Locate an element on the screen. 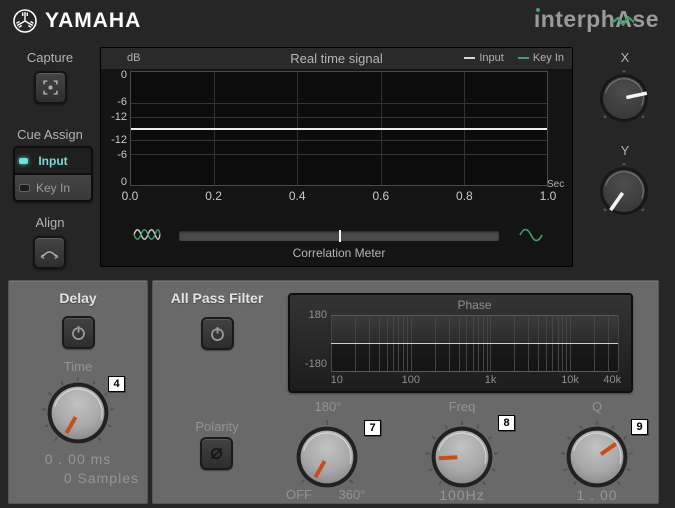  yamaha-logo: YAMAHA is located at coordinates (76, 21).